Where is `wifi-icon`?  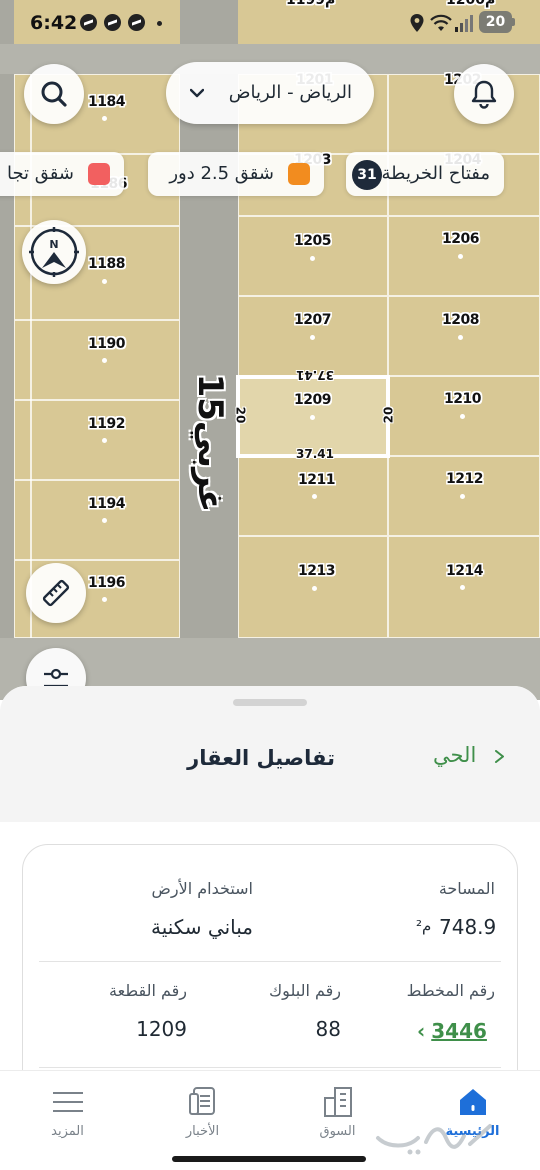
wifi-icon is located at coordinates (441, 22).